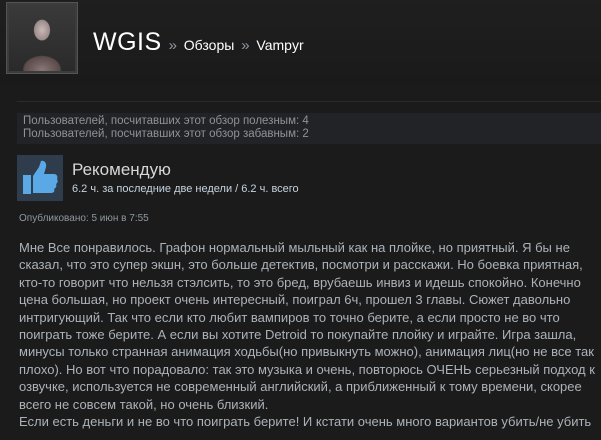 Image resolution: width=601 pixels, height=440 pixels. I want to click on thumbs-up-icon, so click(40, 178).